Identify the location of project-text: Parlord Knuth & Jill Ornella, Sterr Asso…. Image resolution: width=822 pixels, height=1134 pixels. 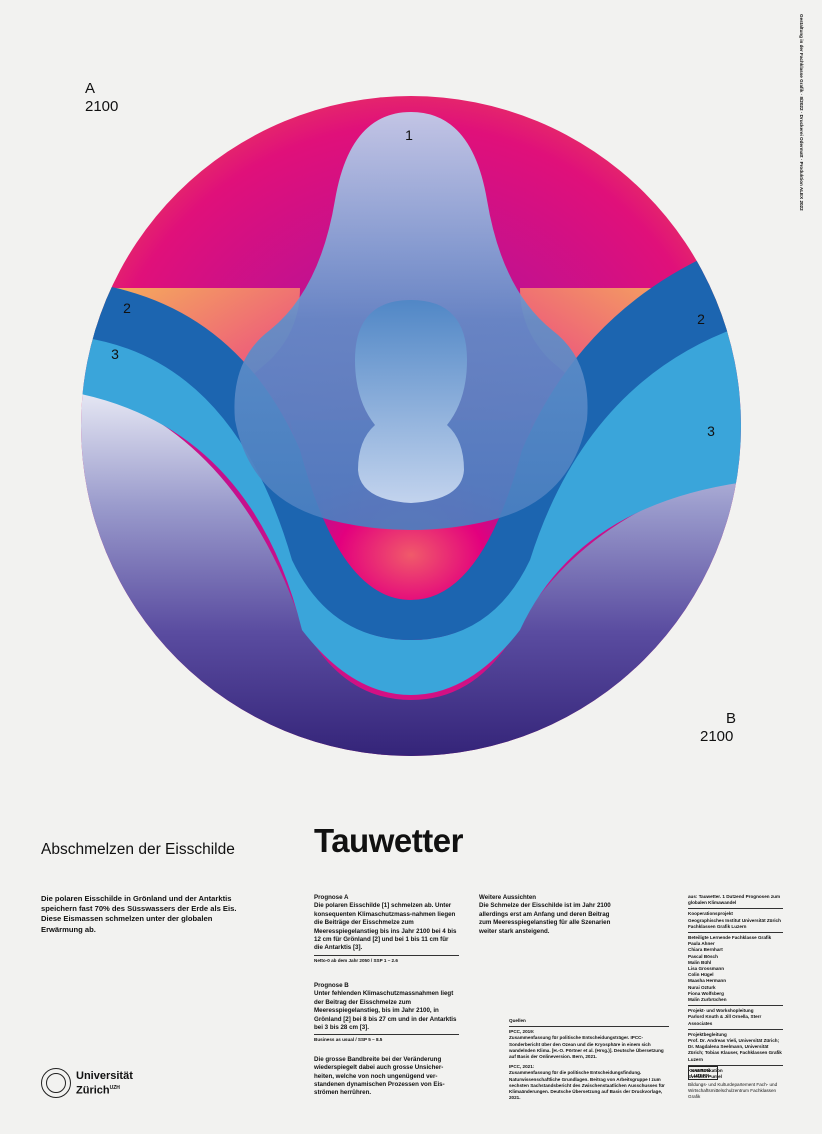
(725, 1020).